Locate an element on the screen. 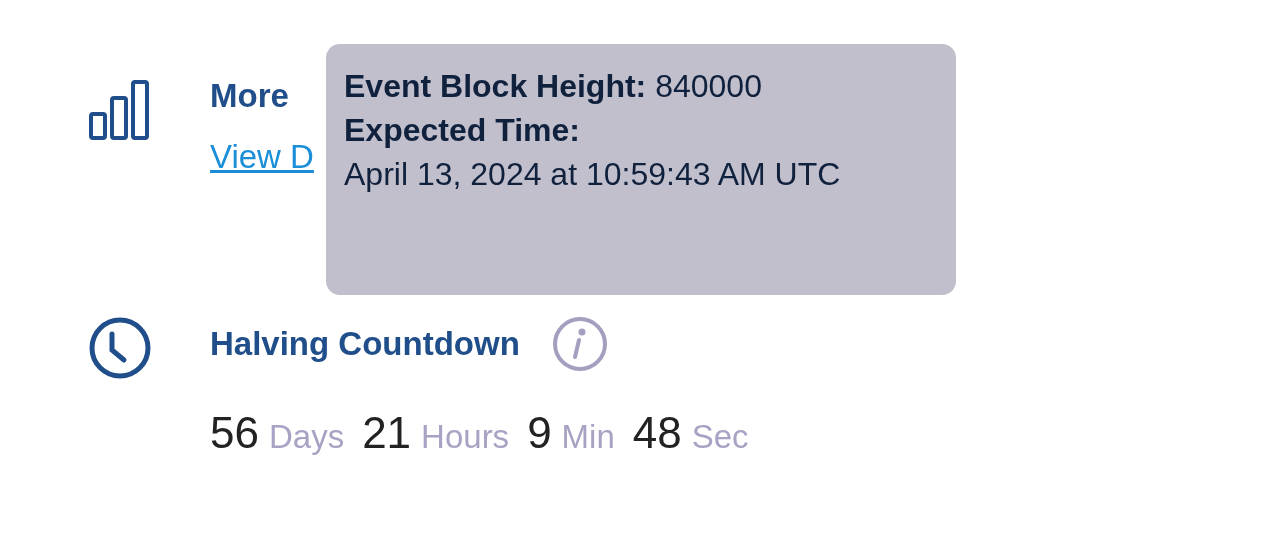 The image size is (1284, 540). countdown-number: 21 is located at coordinates (387, 433).